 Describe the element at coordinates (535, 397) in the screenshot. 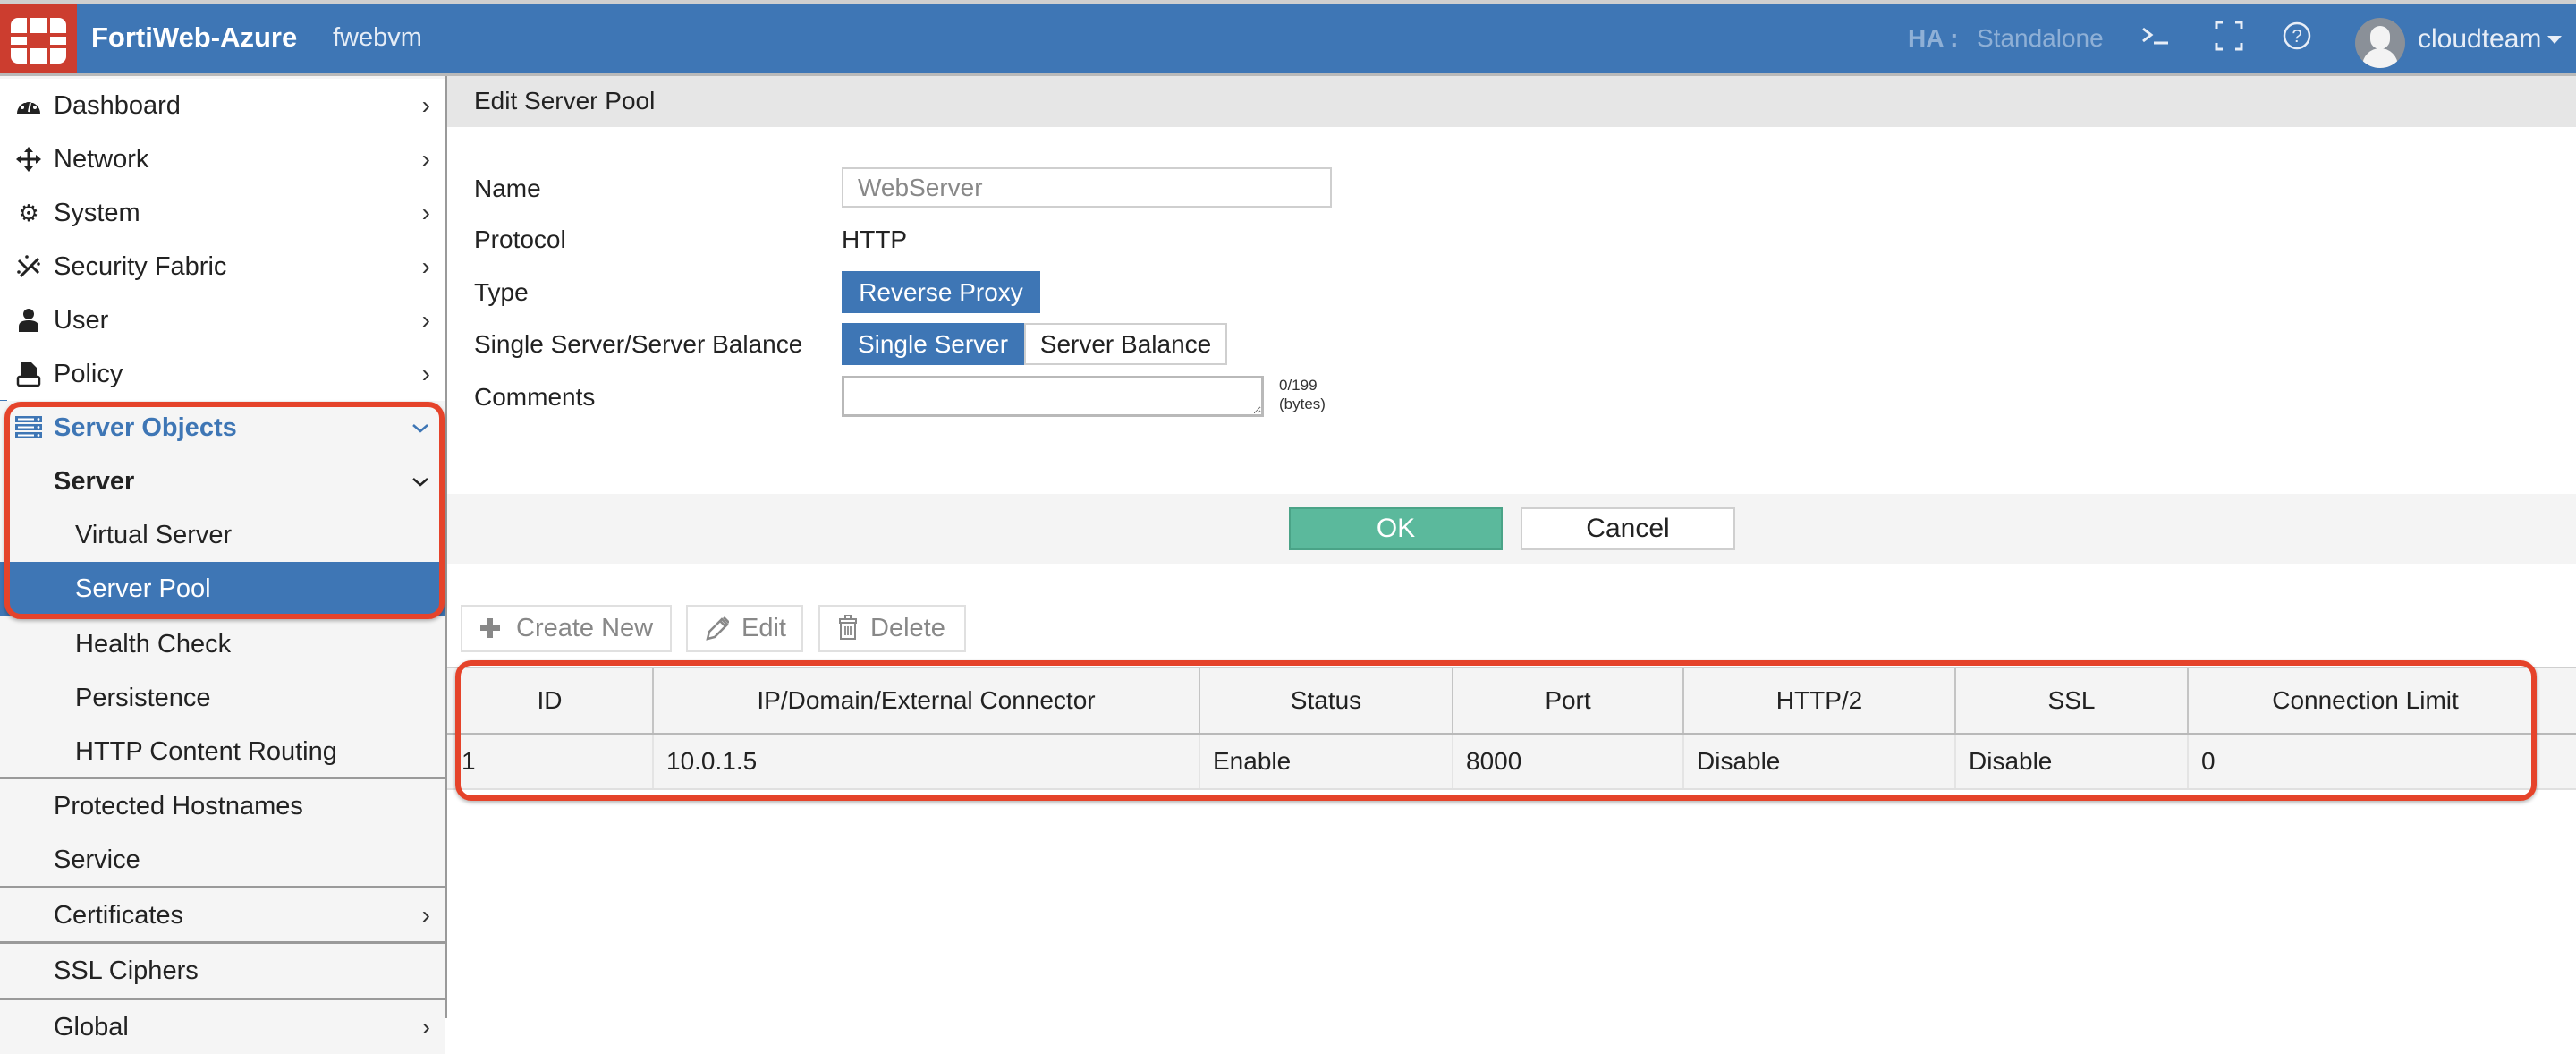

I see `comments-label: Comments` at that location.